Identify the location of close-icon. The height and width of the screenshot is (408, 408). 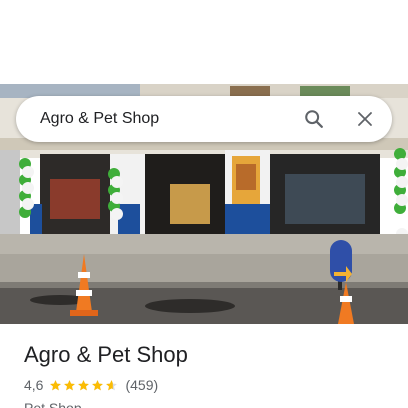
(365, 119).